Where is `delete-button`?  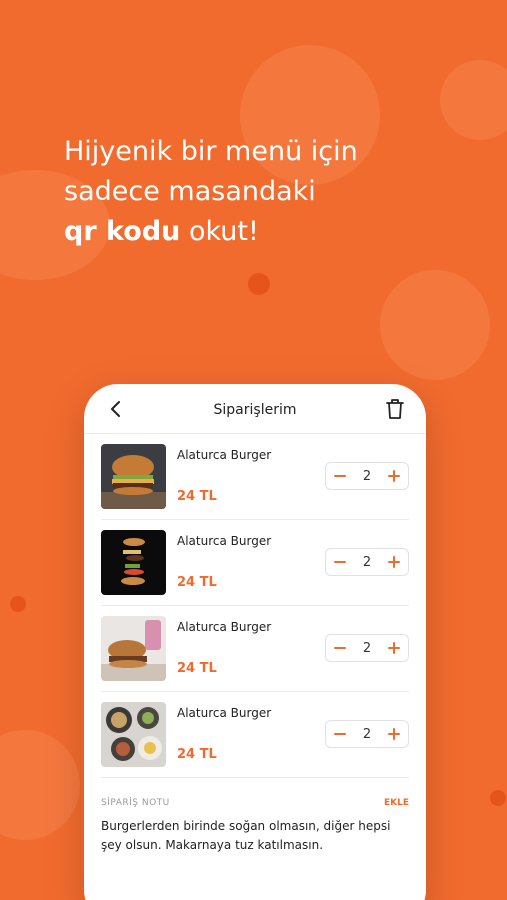
delete-button is located at coordinates (395, 409).